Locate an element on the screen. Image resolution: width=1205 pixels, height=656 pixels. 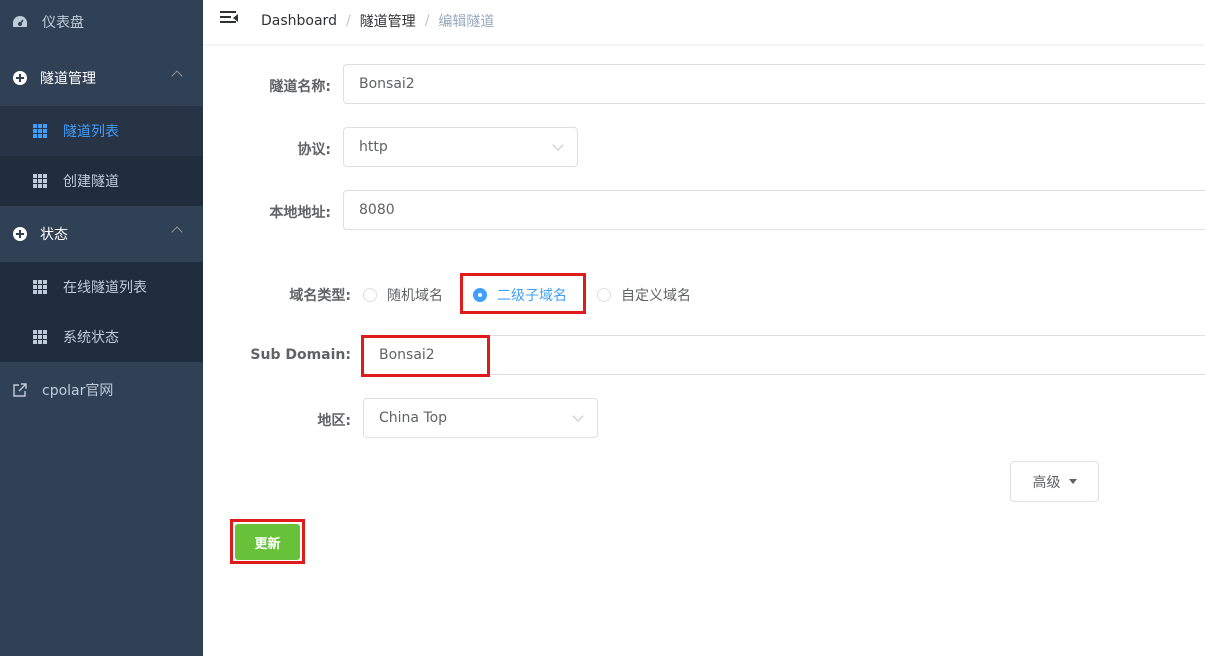
sidebar-item-tunnel-list: 隧道列表 is located at coordinates (101, 131).